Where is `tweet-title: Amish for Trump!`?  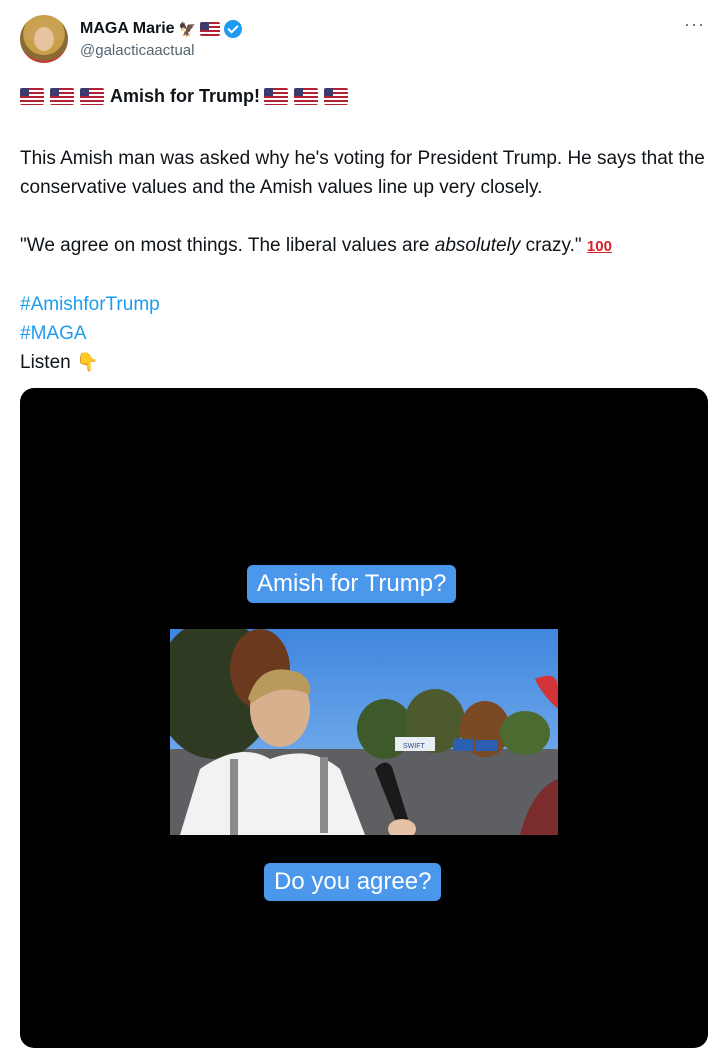
tweet-title: Amish for Trump! is located at coordinates (185, 96).